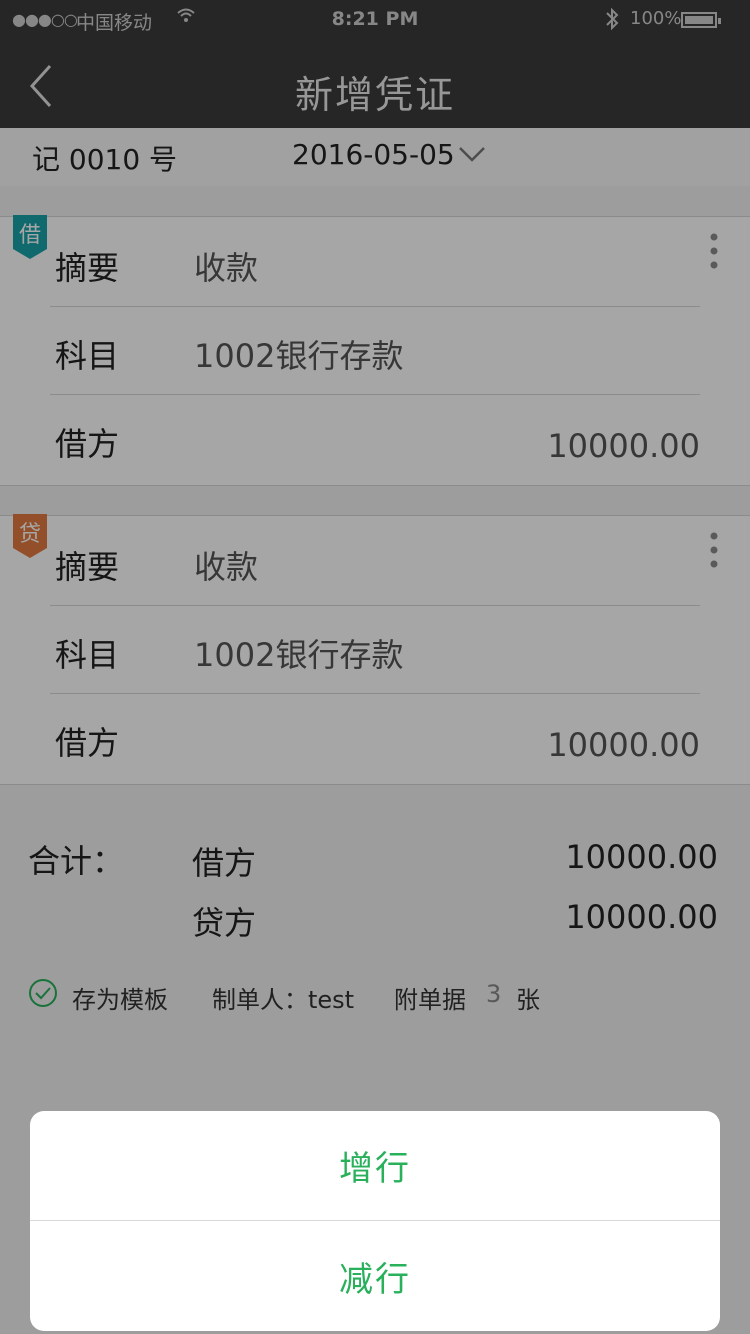 The width and height of the screenshot is (750, 1334). Describe the element at coordinates (375, 1276) in the screenshot. I see `remove-row-button: 减行` at that location.